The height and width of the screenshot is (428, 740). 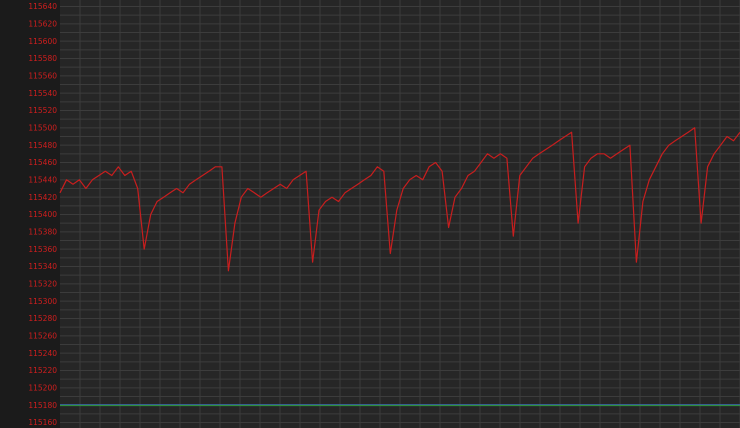 What do you see at coordinates (42, 93) in the screenshot?
I see `y-tick-label: 115540` at bounding box center [42, 93].